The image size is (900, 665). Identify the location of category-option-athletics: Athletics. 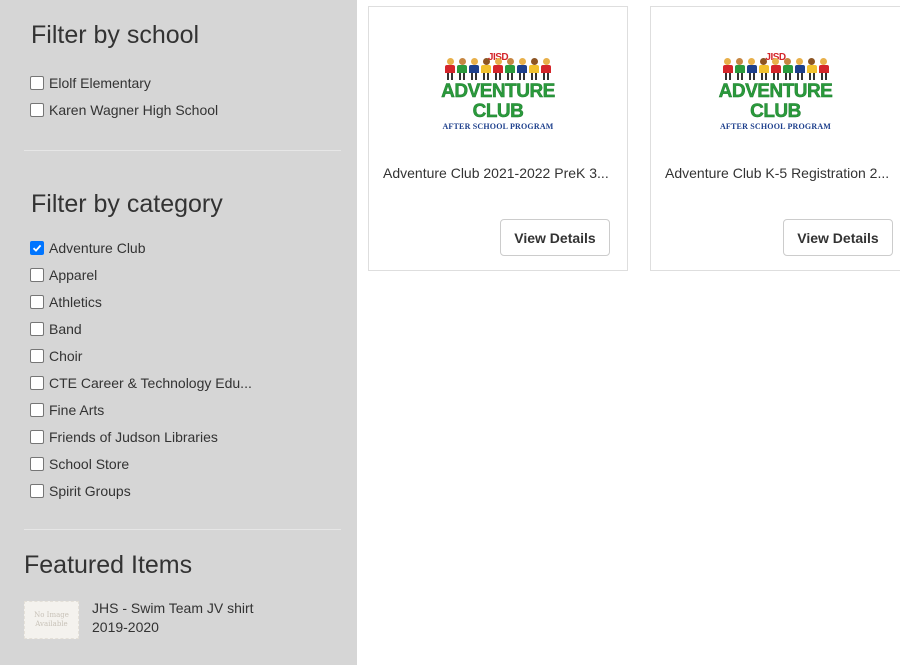
(141, 301).